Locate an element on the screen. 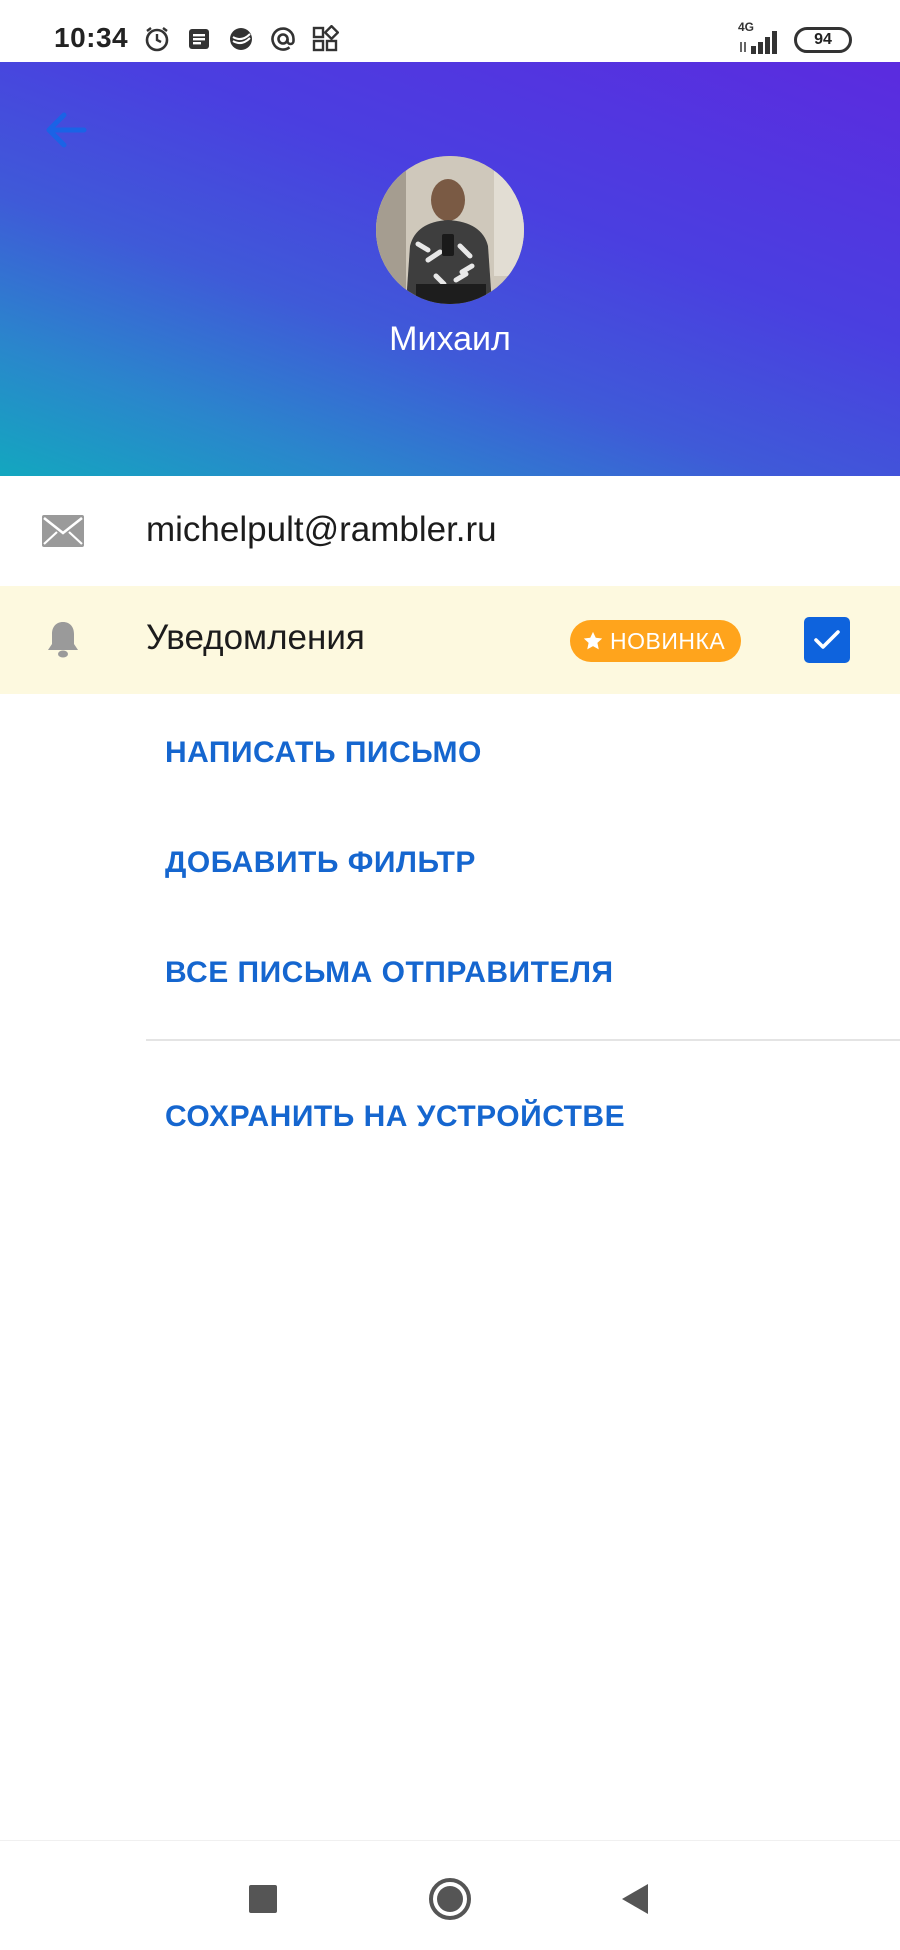  home-button is located at coordinates (450, 1899).